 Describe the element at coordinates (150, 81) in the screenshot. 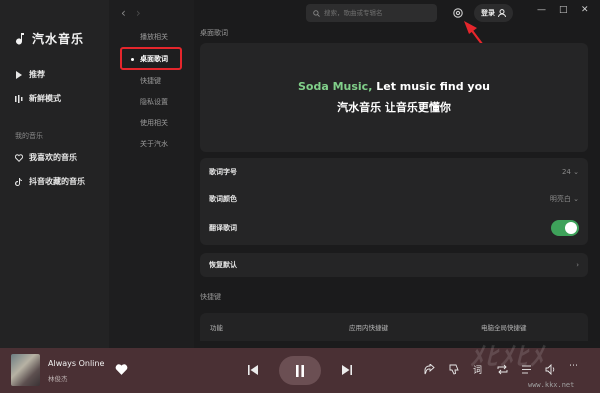

I see `settings-item-shortcuts: 快捷键` at that location.